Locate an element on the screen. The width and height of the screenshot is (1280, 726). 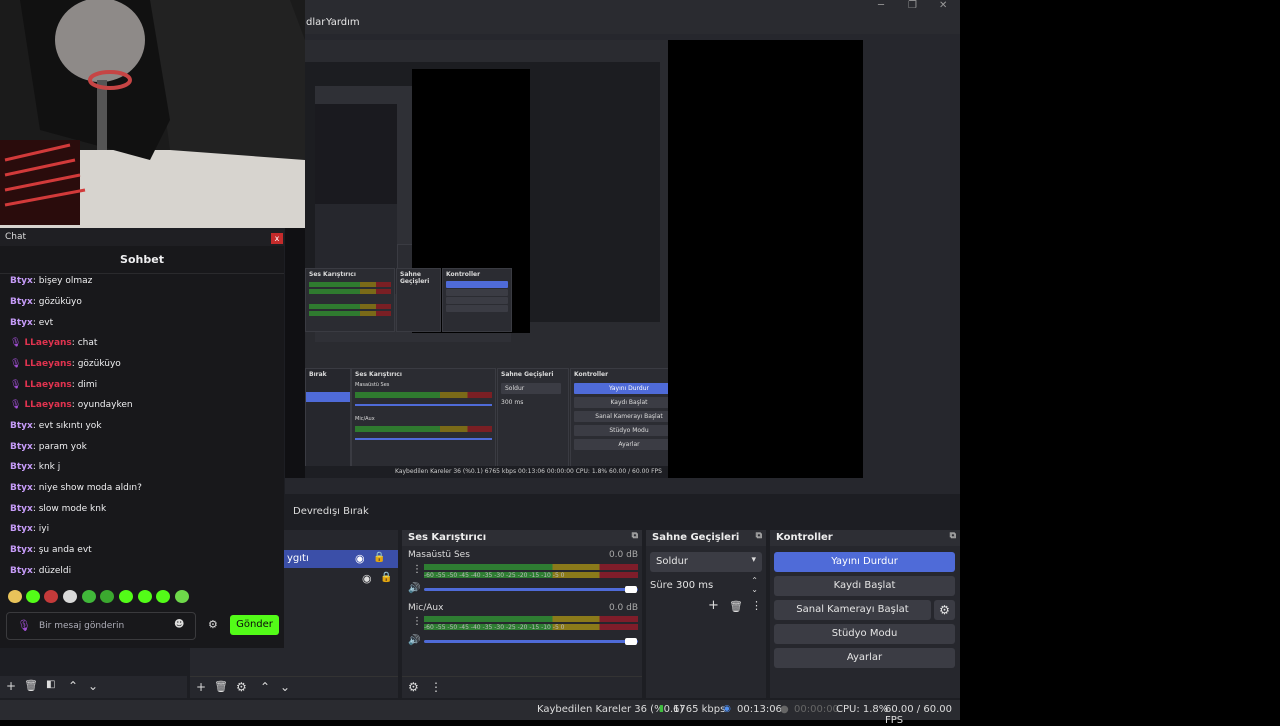
stop-stream-button: Yayını Durdur is located at coordinates (864, 562).